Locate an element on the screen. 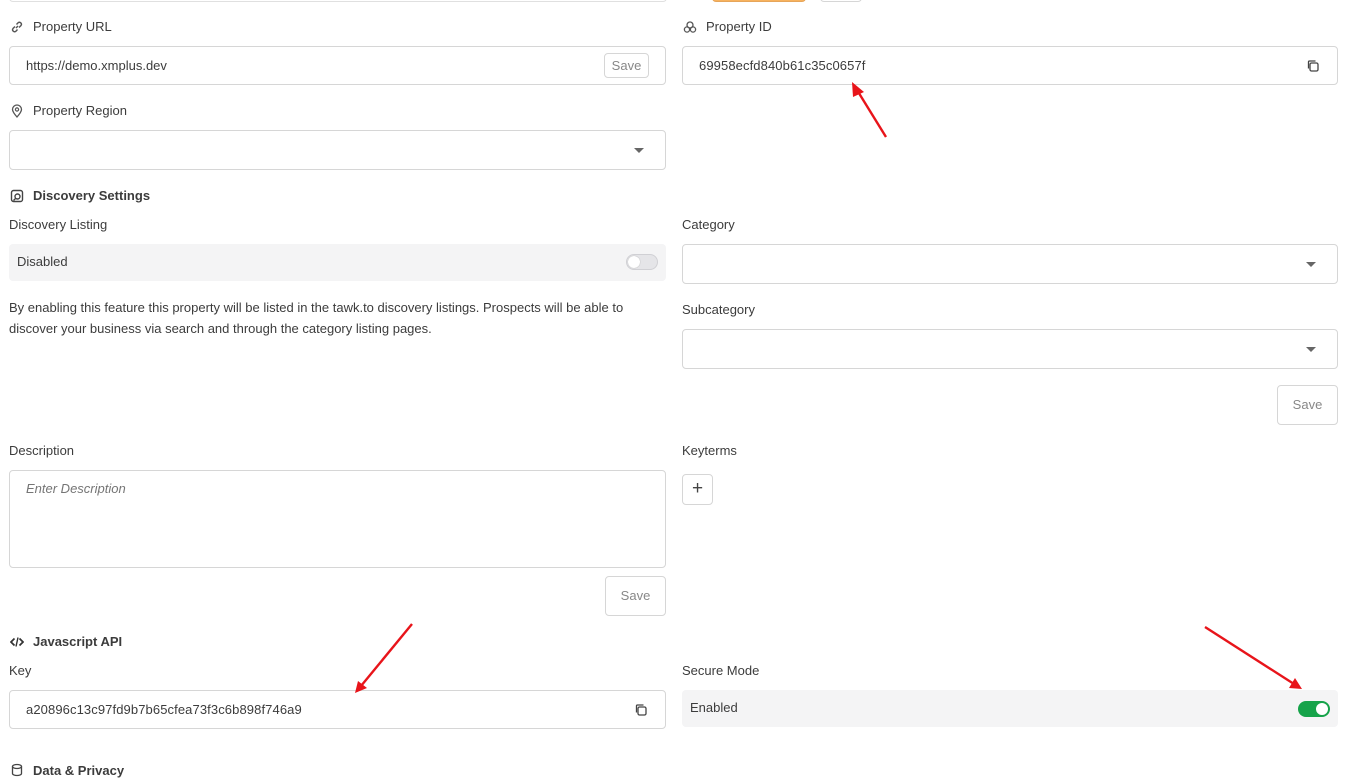 The height and width of the screenshot is (780, 1352). subcategory-label: Subcategory is located at coordinates (718, 309).